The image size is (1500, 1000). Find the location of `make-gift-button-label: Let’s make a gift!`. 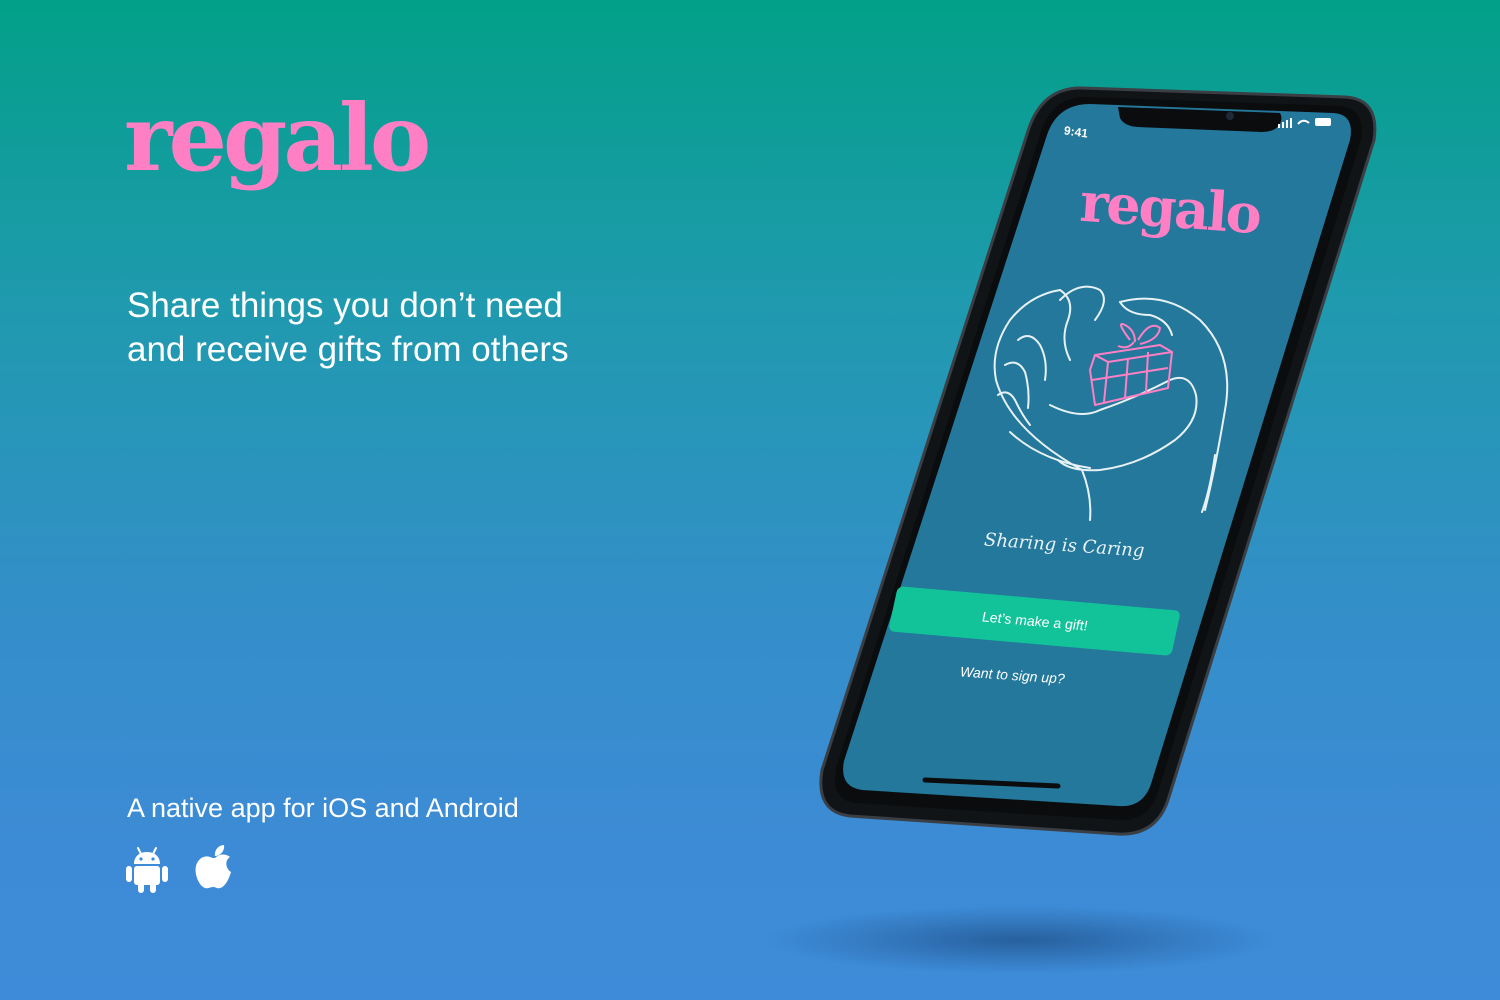

make-gift-button-label: Let’s make a gift! is located at coordinates (1034, 621).